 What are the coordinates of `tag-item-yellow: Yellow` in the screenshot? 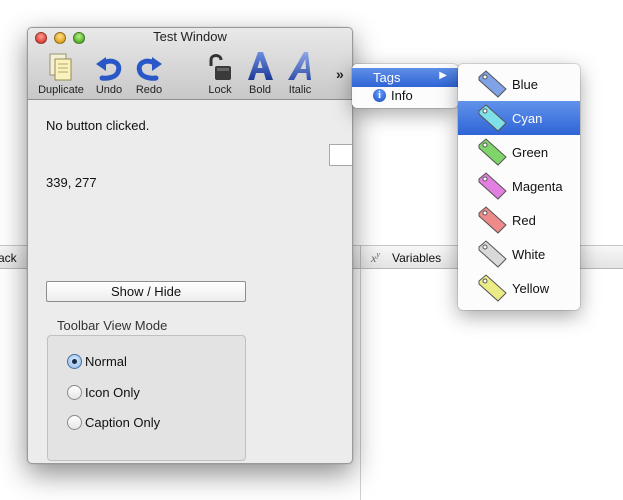 It's located at (519, 288).